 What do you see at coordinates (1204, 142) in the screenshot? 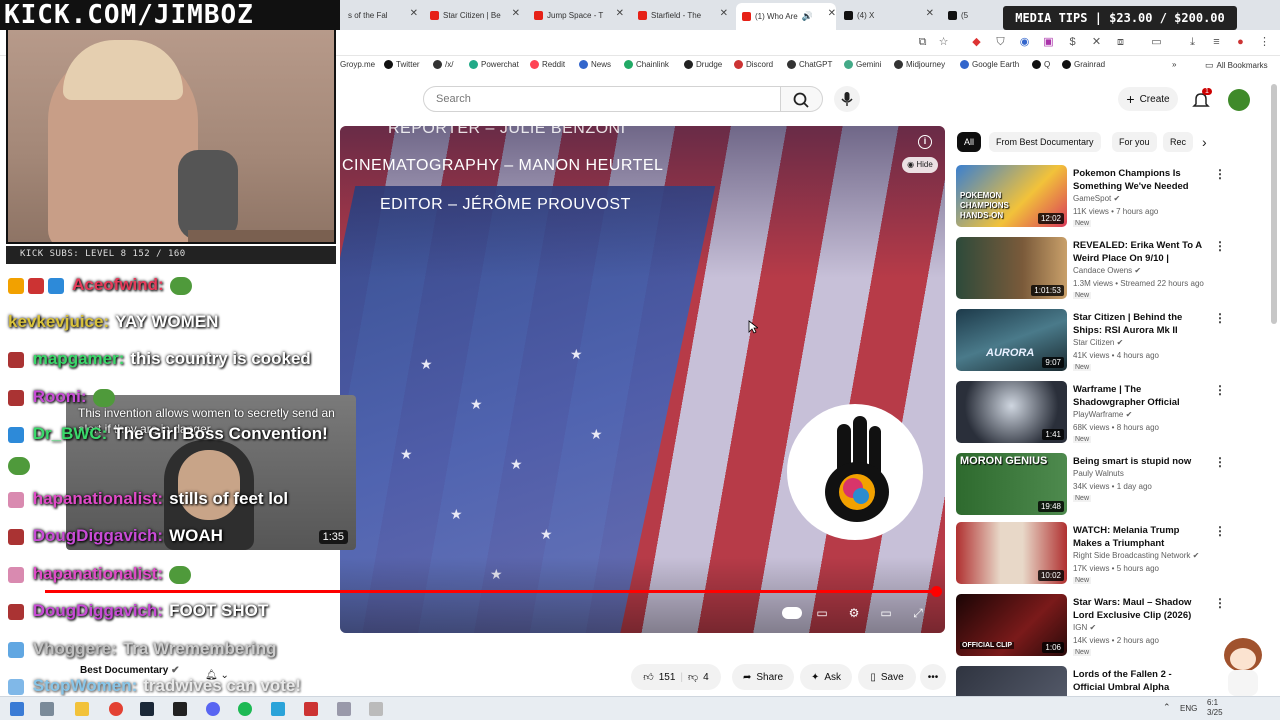
I see `chevron-right-icon: ›` at bounding box center [1204, 142].